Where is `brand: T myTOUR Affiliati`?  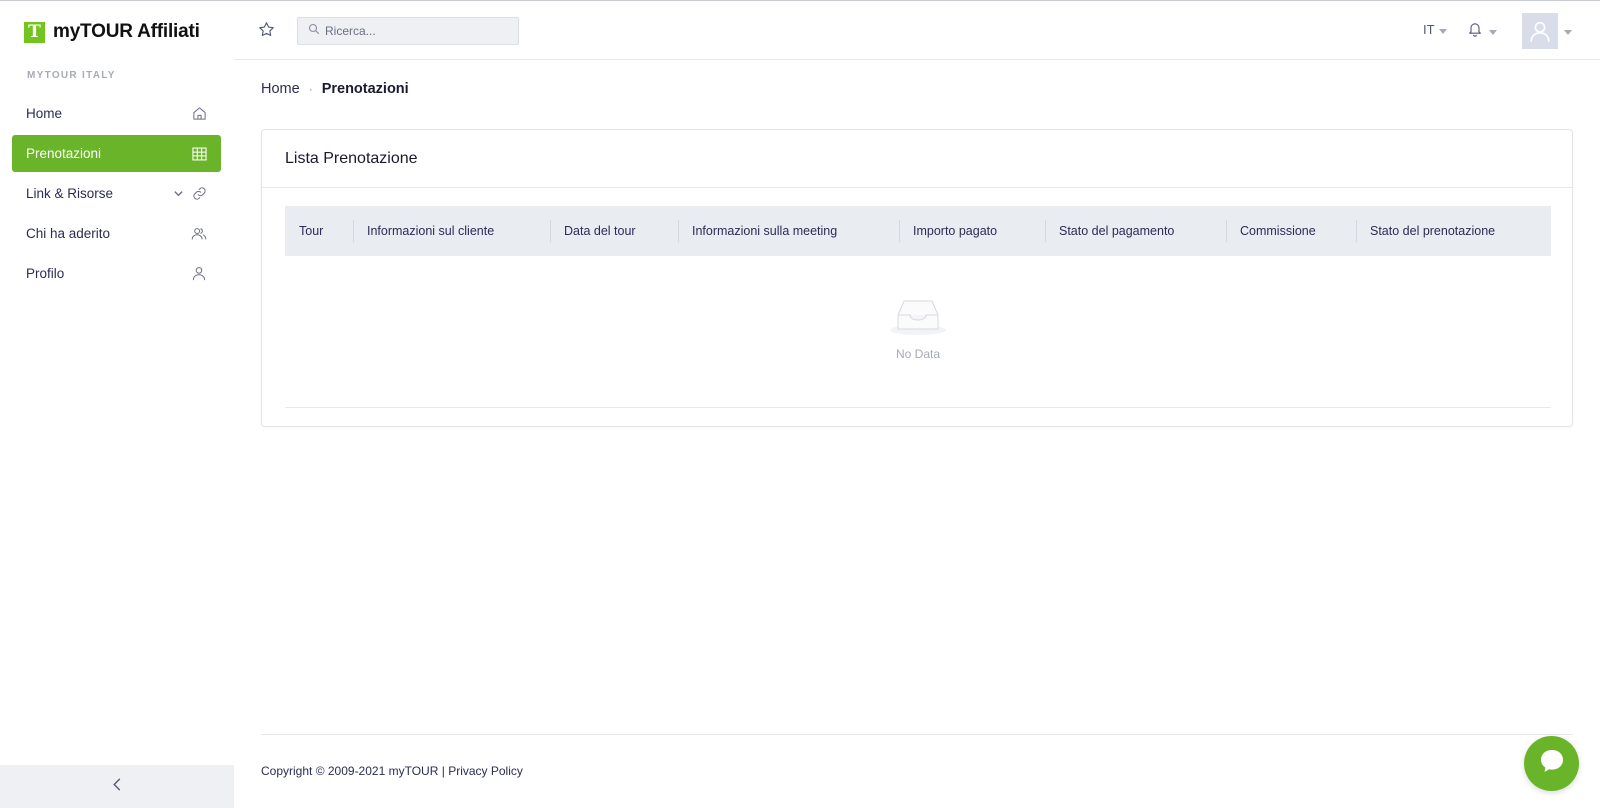
brand: T myTOUR Affiliati is located at coordinates (112, 32).